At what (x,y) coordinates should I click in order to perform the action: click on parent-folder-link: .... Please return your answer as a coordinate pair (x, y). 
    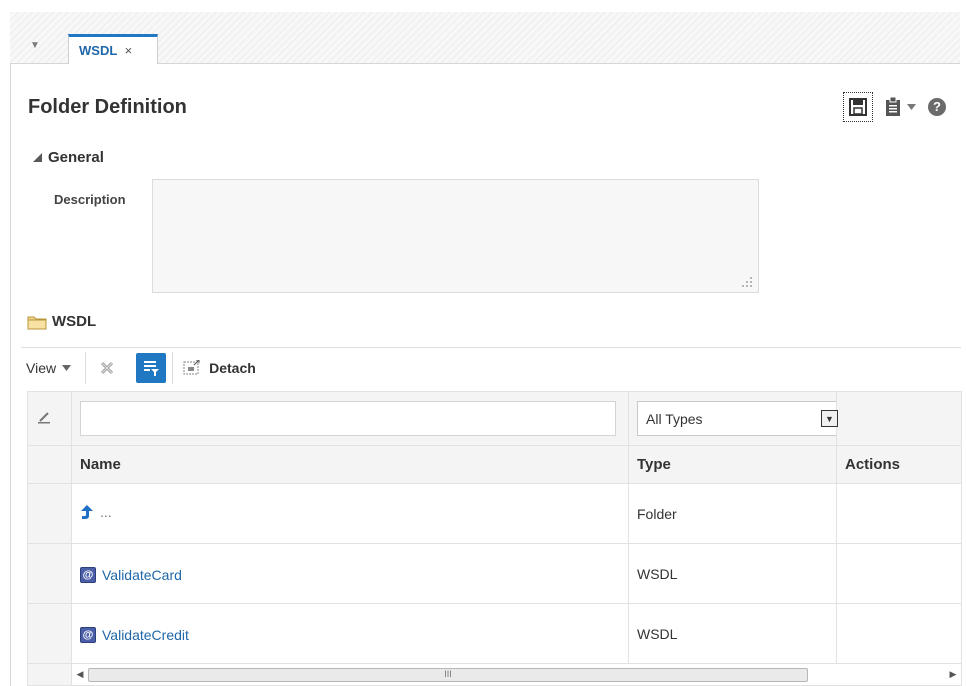
    Looking at the image, I should click on (96, 512).